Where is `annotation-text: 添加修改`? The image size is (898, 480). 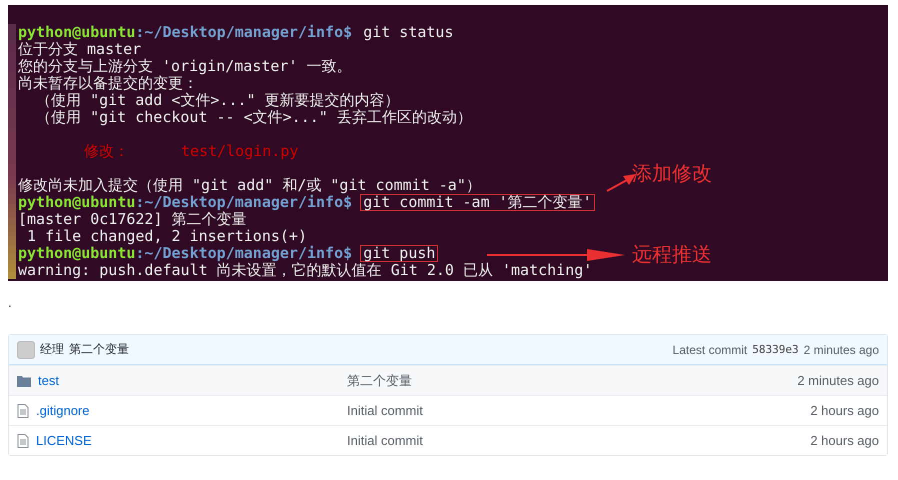 annotation-text: 添加修改 is located at coordinates (672, 173).